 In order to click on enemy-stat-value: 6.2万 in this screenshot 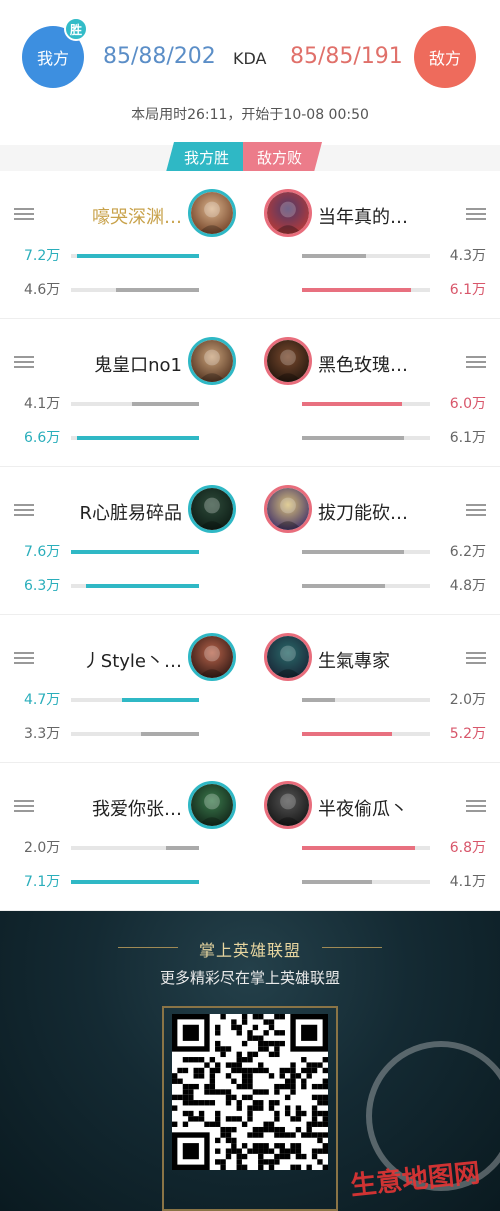, I will do `click(467, 552)`.